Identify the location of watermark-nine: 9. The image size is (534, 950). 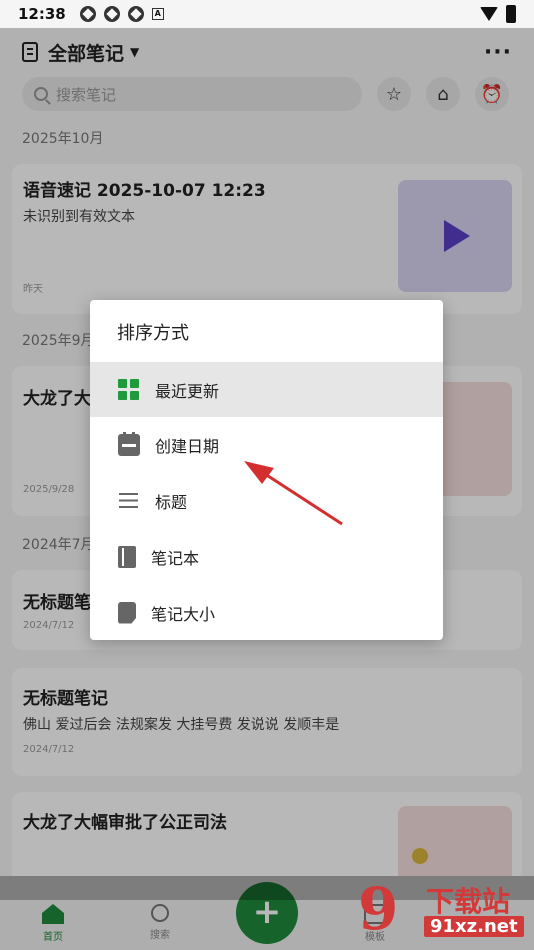
(378, 909).